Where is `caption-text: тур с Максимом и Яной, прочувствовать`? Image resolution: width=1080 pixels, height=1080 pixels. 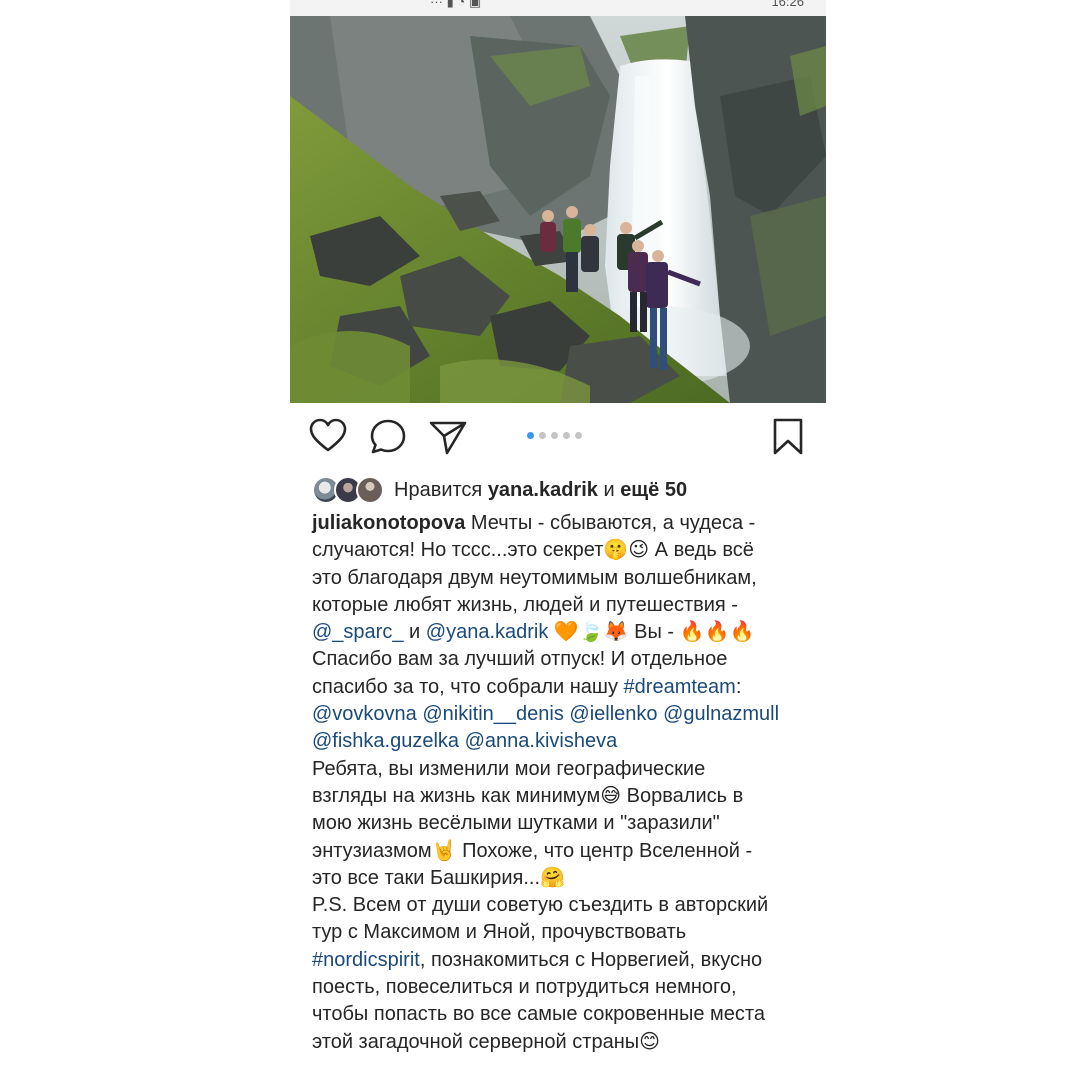 caption-text: тур с Максимом и Яной, прочувствовать is located at coordinates (499, 932).